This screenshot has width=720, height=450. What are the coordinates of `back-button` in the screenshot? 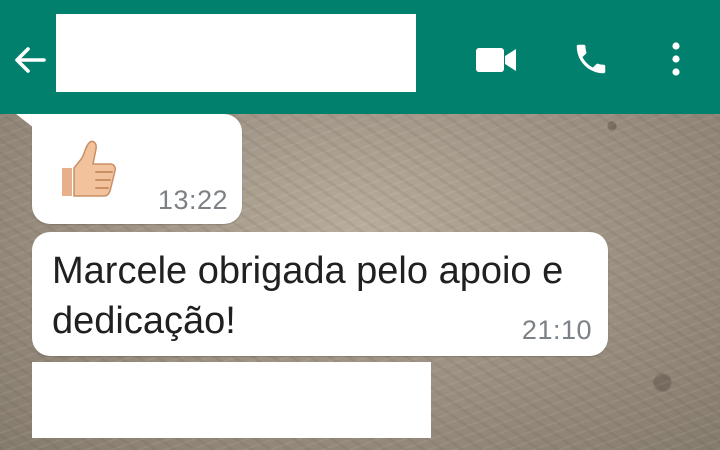 It's located at (30, 60).